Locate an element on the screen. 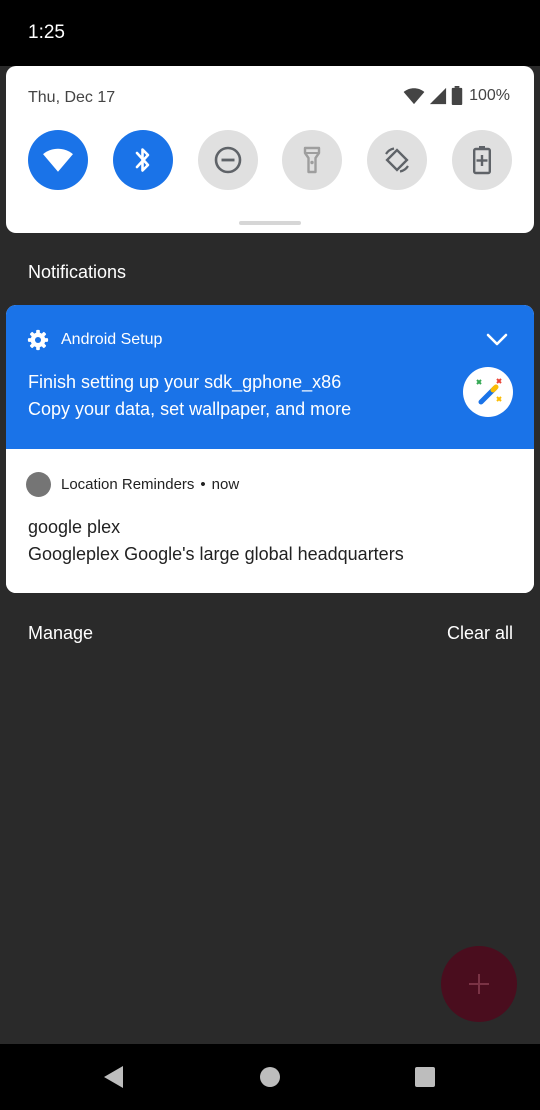  flashlight-tile is located at coordinates (312, 160).